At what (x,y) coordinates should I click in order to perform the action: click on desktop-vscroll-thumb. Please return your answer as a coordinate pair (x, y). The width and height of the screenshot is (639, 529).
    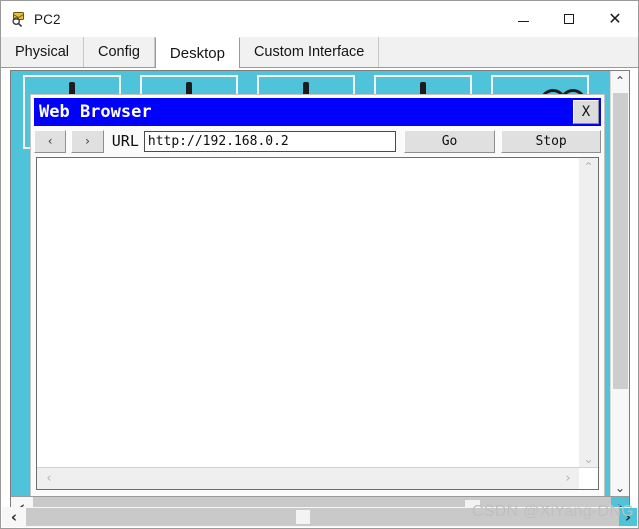
    Looking at the image, I should click on (620, 241).